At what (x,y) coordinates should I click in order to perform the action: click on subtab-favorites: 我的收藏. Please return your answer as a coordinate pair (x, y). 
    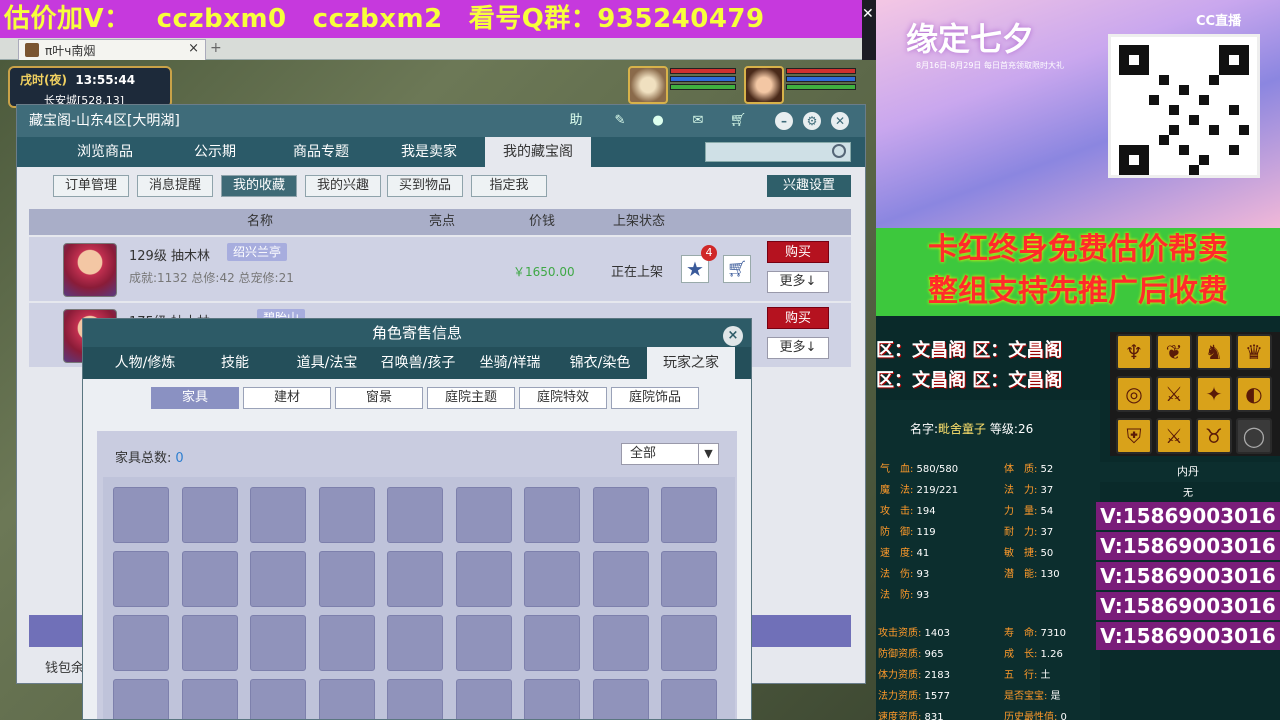
    Looking at the image, I should click on (259, 186).